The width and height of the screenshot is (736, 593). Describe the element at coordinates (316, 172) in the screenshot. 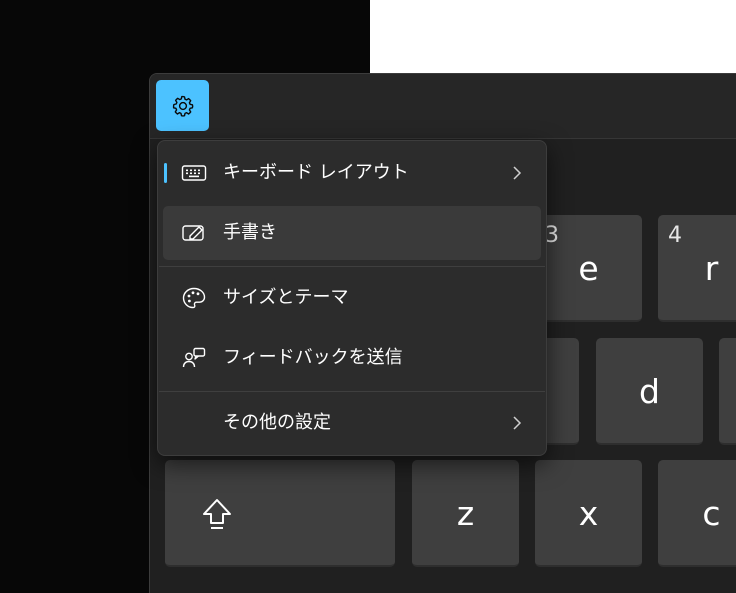

I see `menu-item-label: キーボード レイアウト` at that location.